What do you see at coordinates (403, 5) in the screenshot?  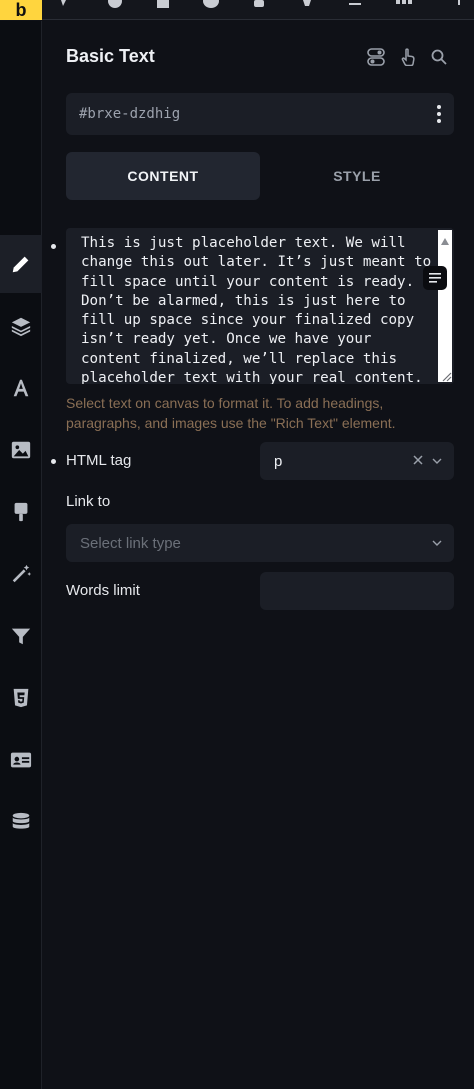 I see `grid-icon` at bounding box center [403, 5].